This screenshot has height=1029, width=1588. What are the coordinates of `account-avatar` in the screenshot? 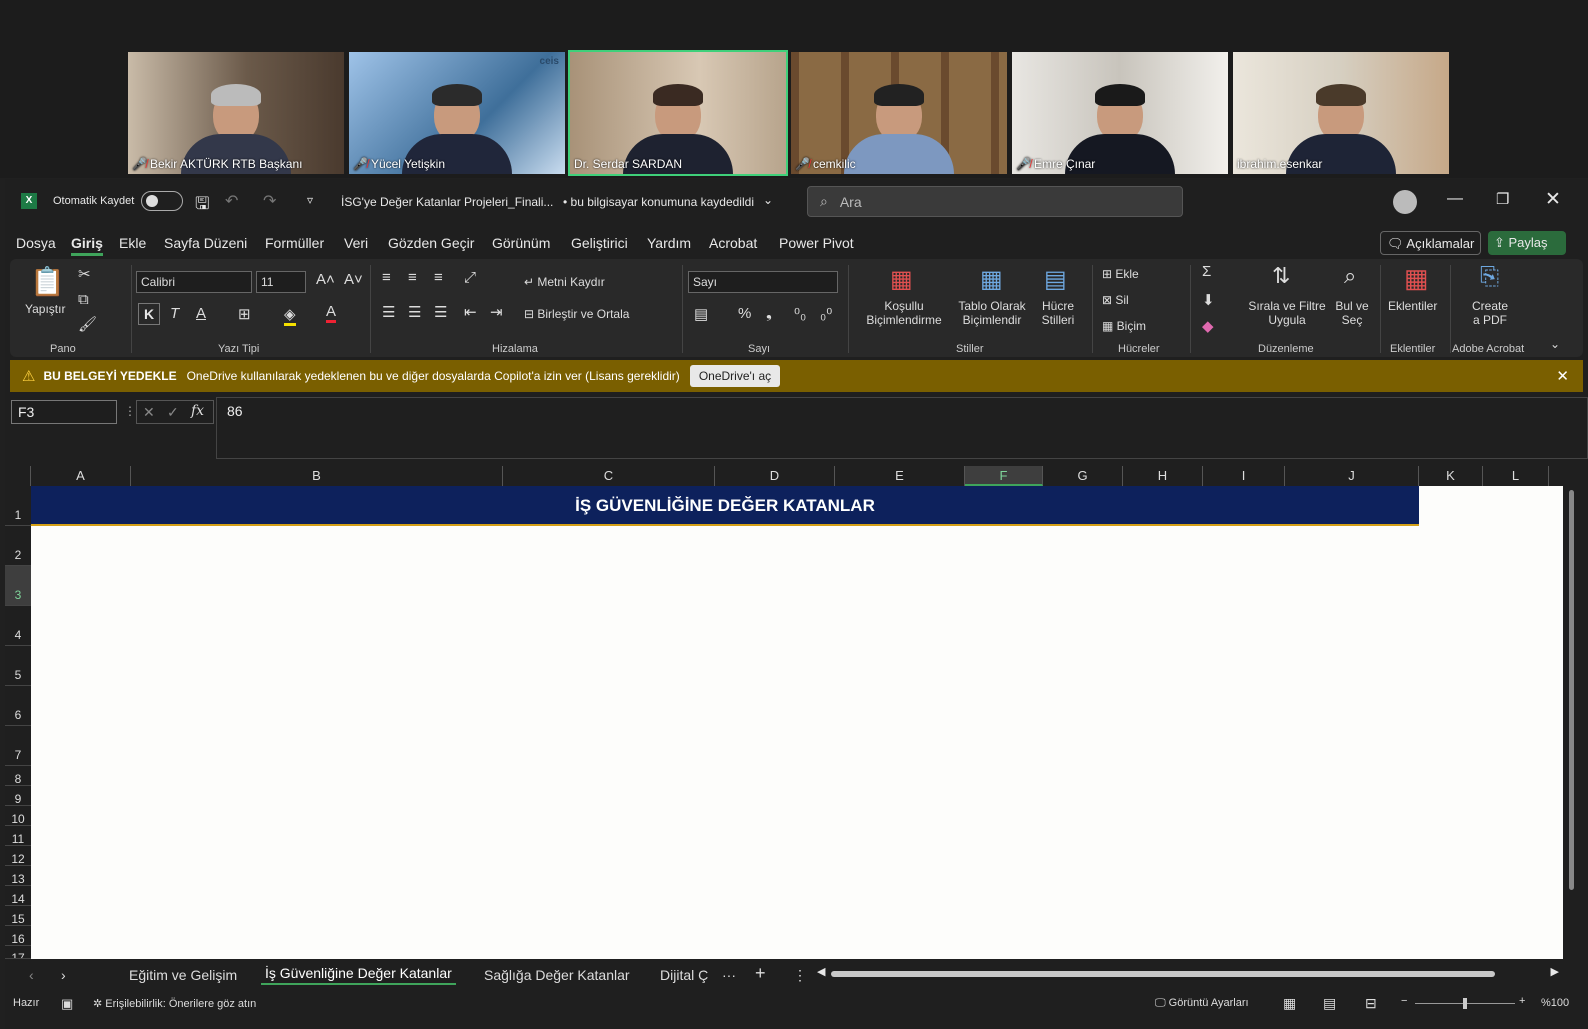 It's located at (1405, 202).